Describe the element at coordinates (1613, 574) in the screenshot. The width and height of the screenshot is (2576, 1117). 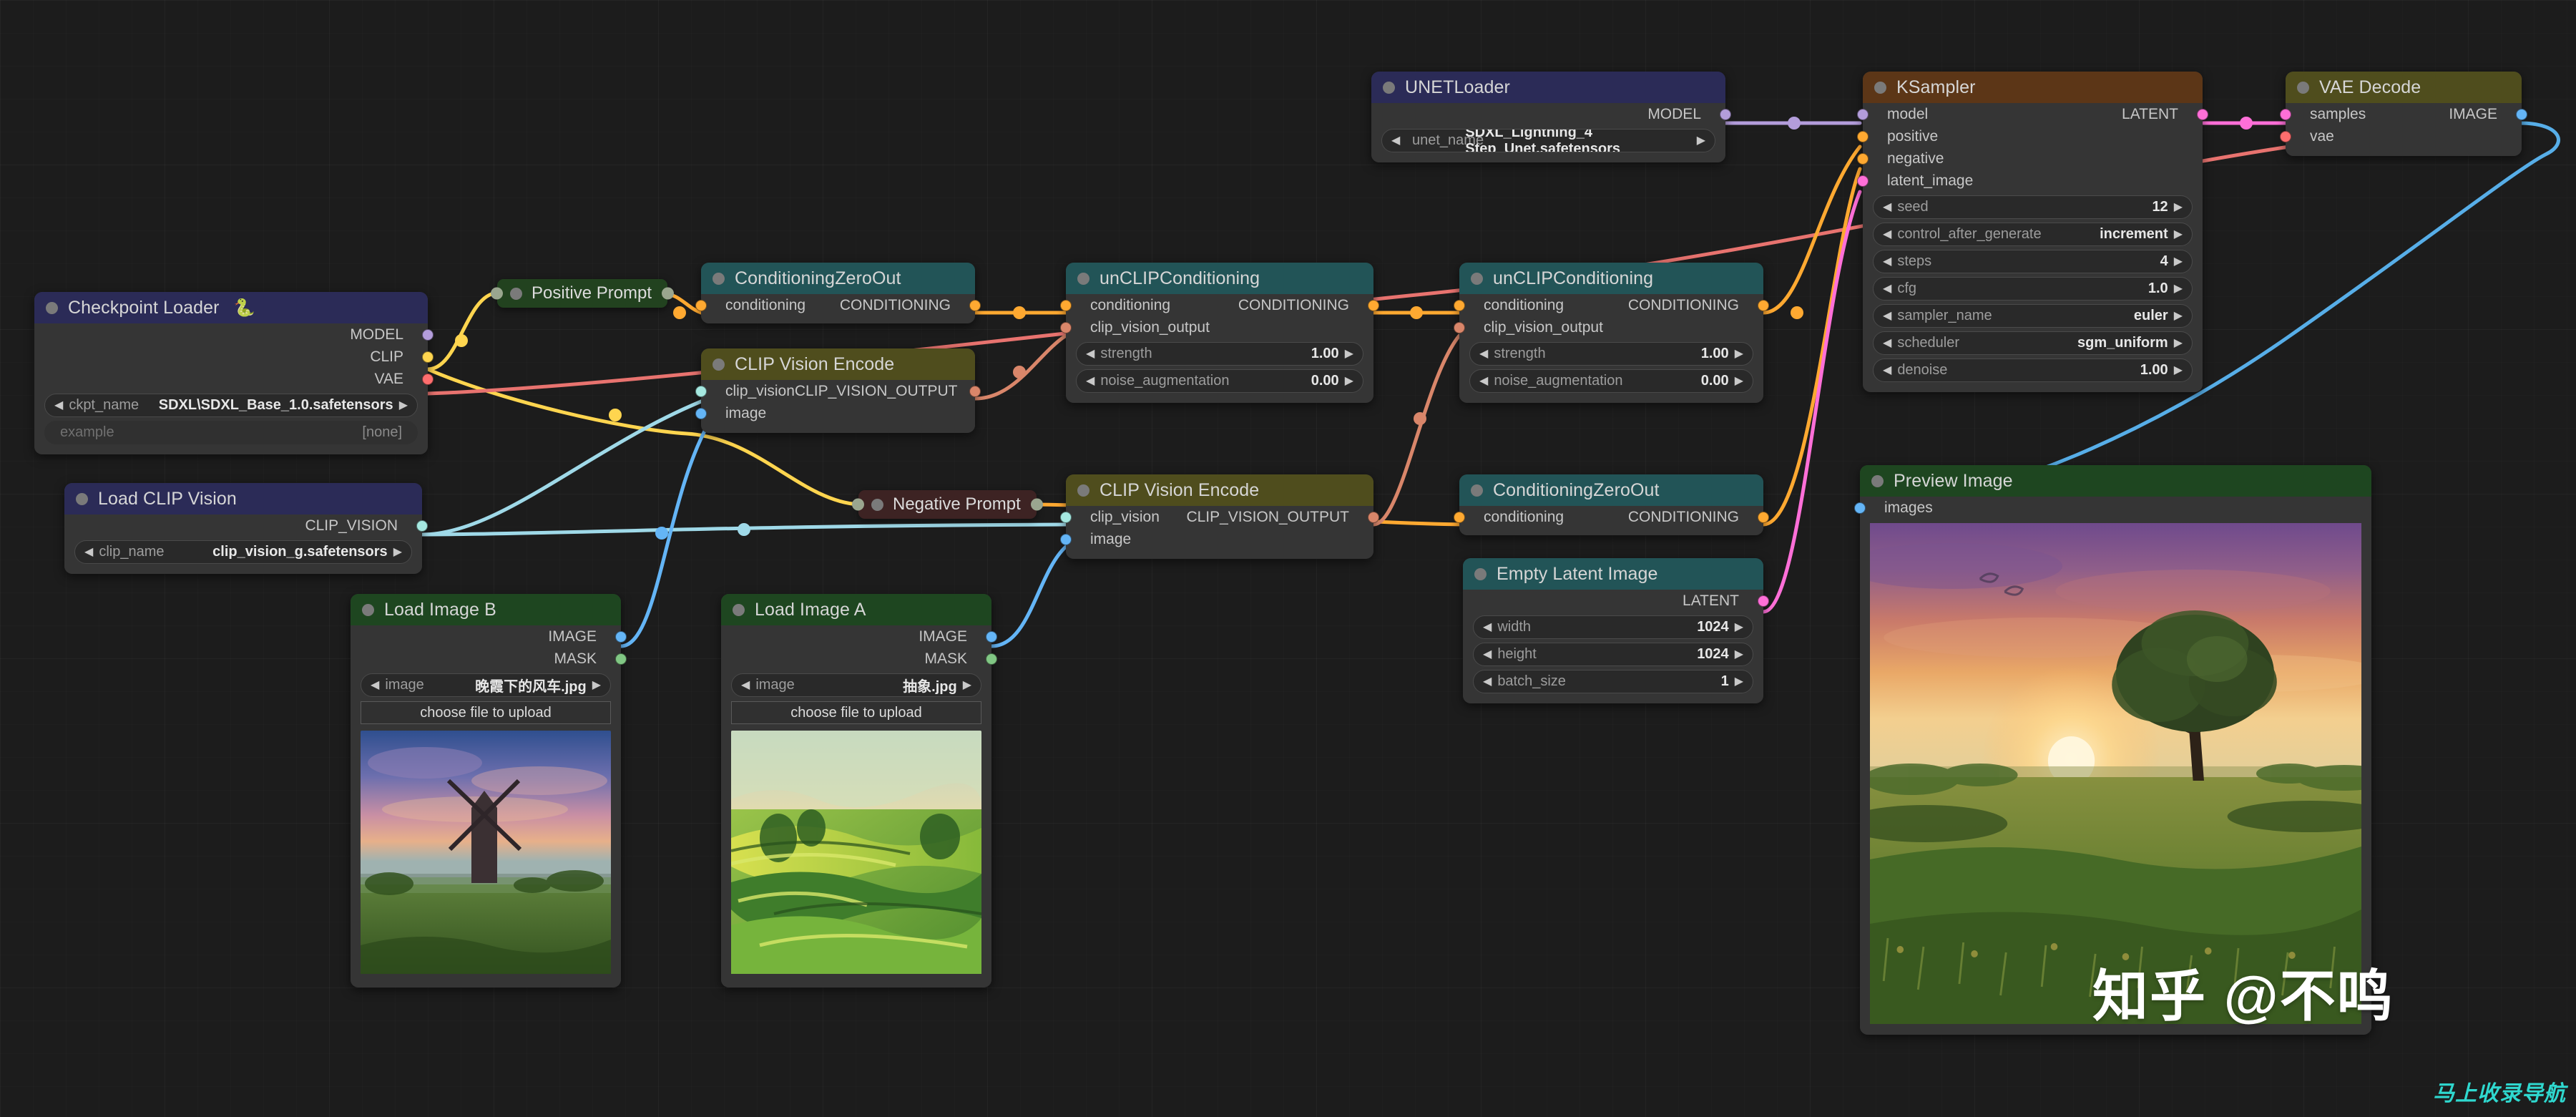
I see `node-header: Empty Latent Image` at that location.